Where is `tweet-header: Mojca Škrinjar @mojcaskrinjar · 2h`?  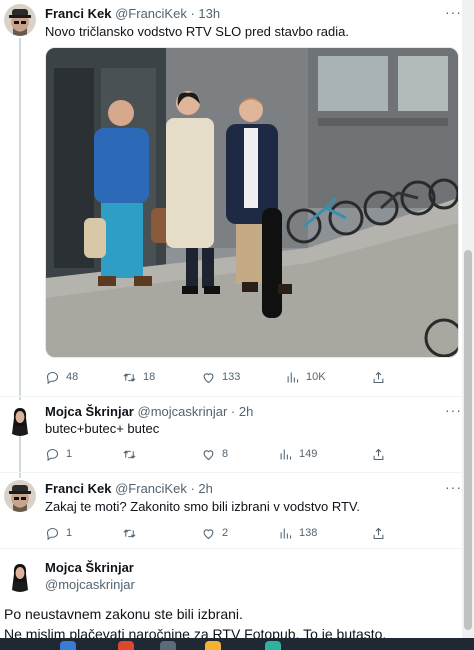
tweet-header: Mojca Škrinjar @mojcaskrinjar · 2h is located at coordinates (149, 411).